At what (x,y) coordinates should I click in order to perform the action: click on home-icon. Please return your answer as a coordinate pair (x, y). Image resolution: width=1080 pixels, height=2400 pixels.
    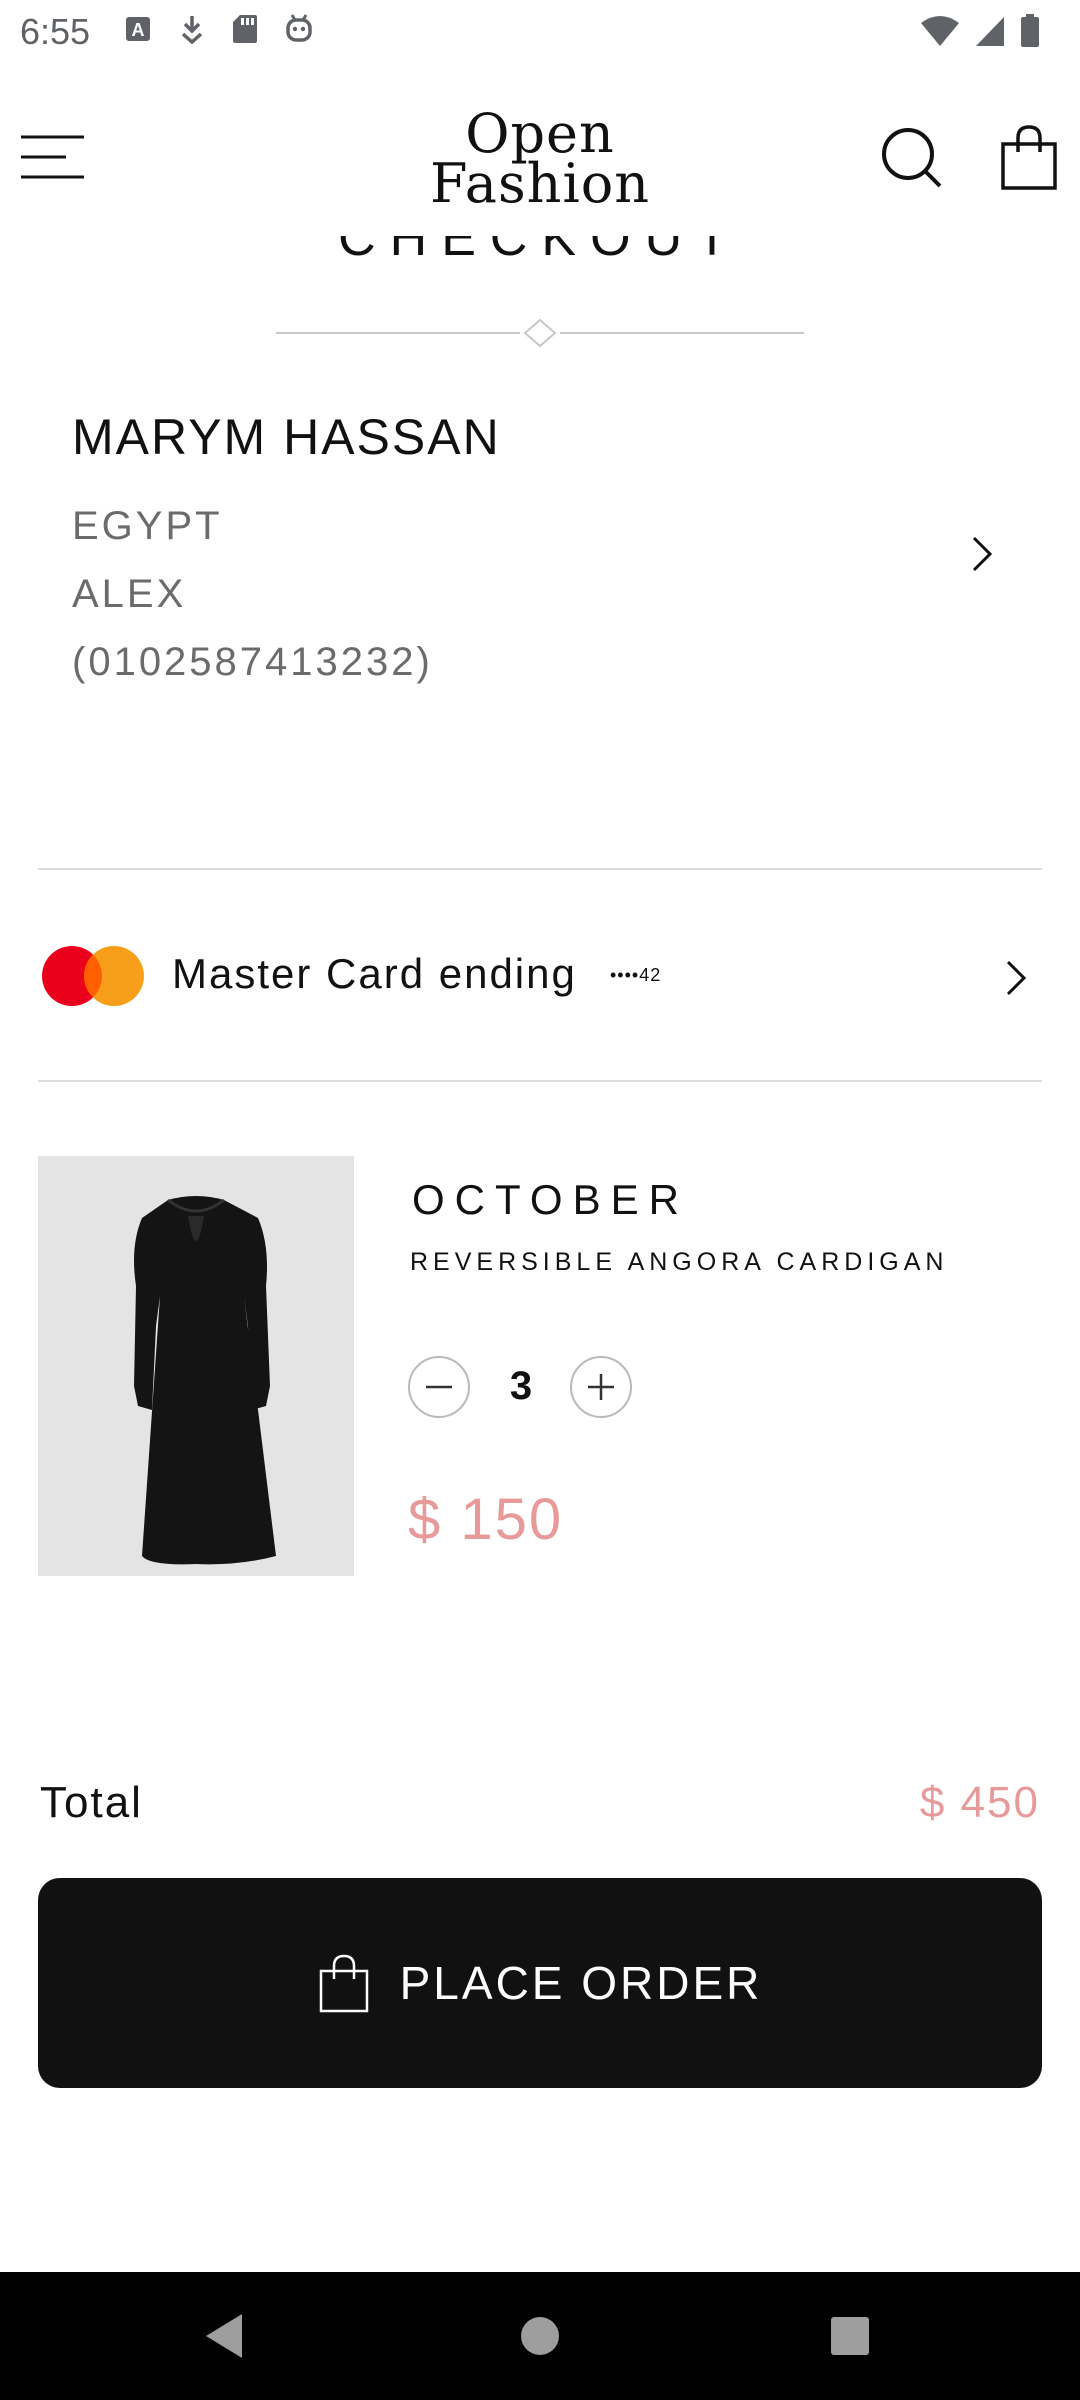
    Looking at the image, I should click on (540, 2336).